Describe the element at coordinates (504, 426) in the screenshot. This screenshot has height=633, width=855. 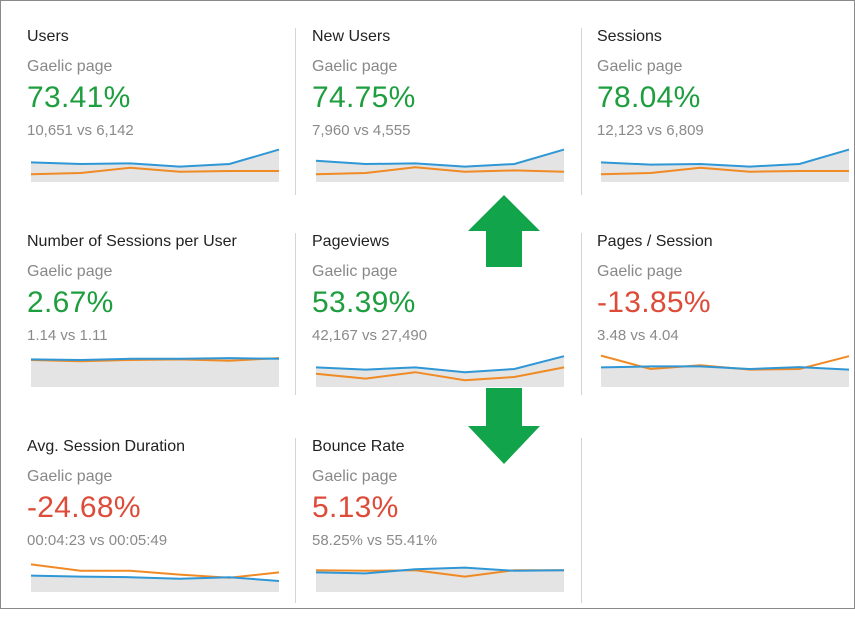
I see `arrow-down-icon` at that location.